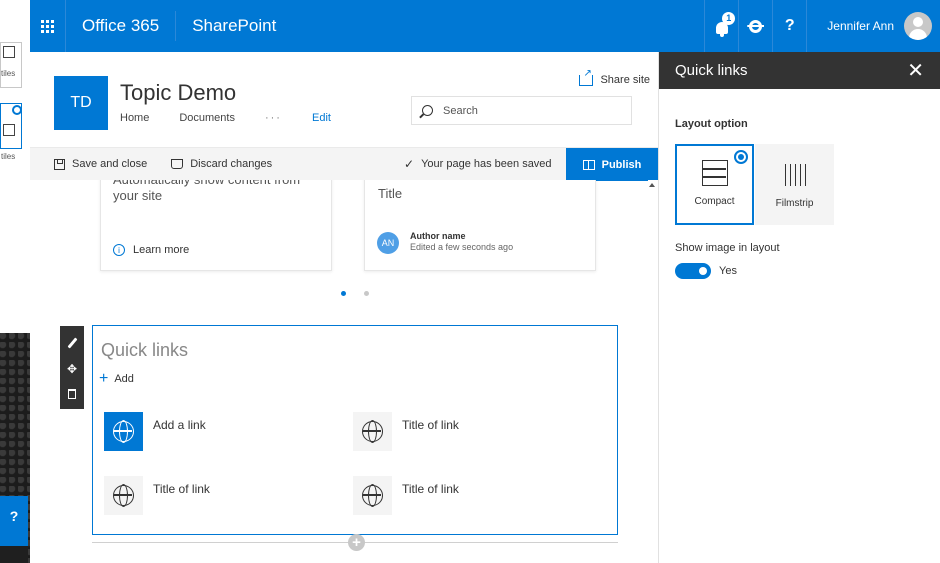 The height and width of the screenshot is (563, 940). Describe the element at coordinates (729, 18) in the screenshot. I see `notification-badge: 1` at that location.